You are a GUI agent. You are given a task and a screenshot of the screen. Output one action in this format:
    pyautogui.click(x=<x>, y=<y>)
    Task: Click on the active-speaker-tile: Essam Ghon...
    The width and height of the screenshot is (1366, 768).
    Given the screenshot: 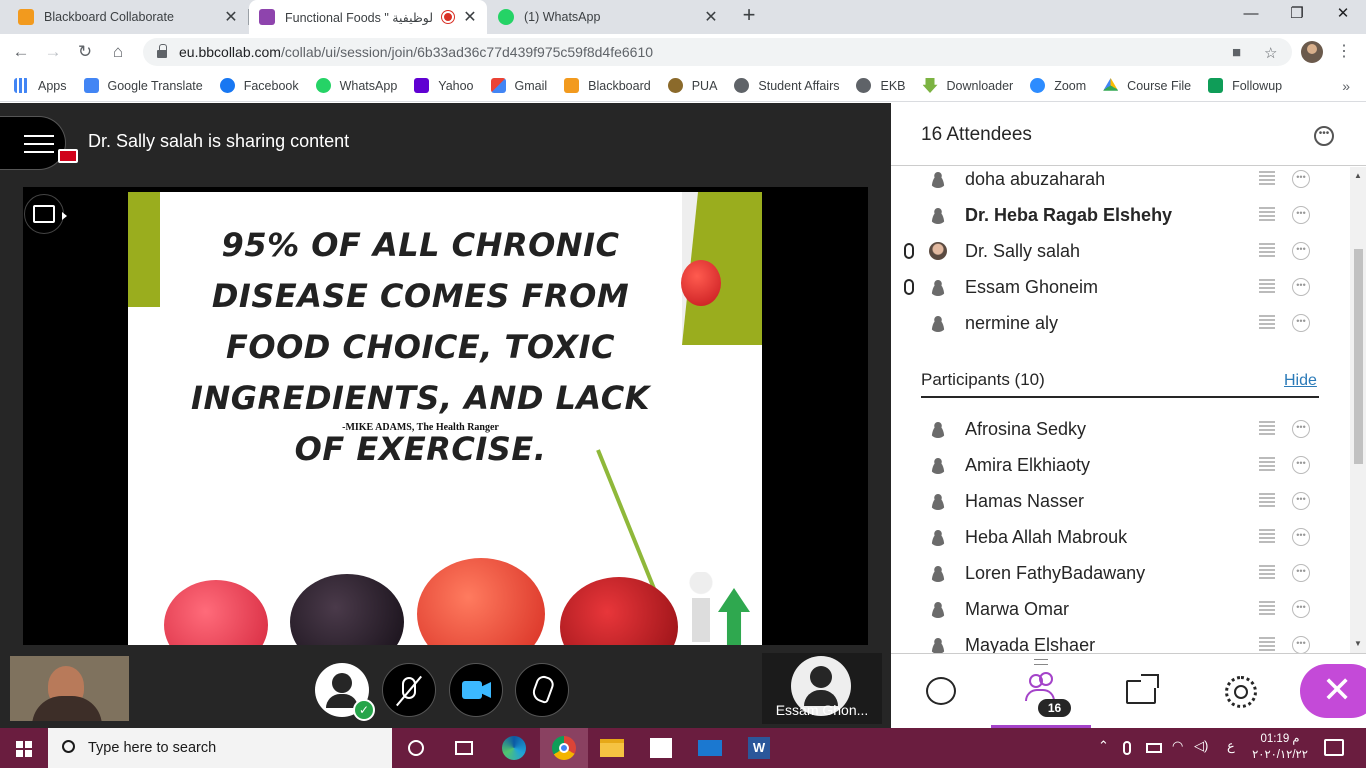 What is the action you would take?
    pyautogui.click(x=822, y=688)
    